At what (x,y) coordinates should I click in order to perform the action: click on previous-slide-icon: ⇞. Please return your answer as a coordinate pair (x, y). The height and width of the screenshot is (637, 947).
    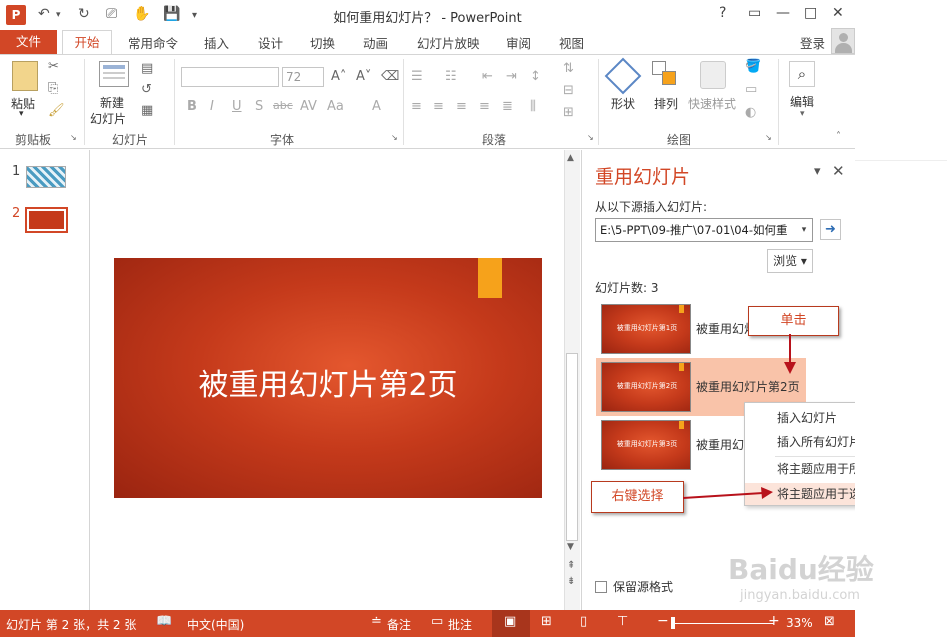
    Looking at the image, I should click on (571, 565).